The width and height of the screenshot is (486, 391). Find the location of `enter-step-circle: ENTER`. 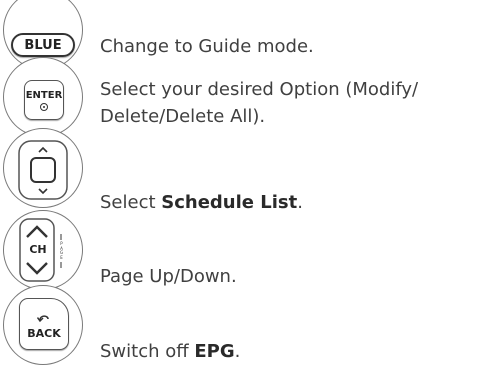

enter-step-circle: ENTER is located at coordinates (43, 97).